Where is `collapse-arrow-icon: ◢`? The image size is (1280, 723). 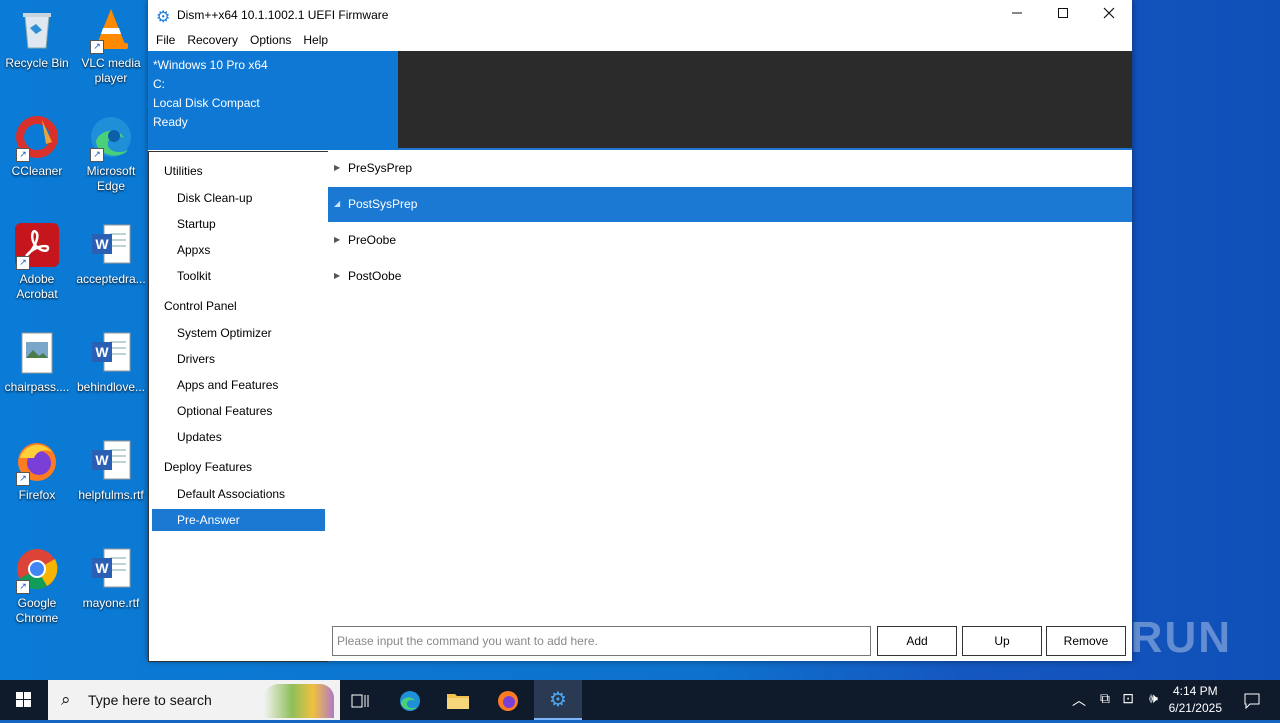
collapse-arrow-icon: ◢ is located at coordinates (337, 204).